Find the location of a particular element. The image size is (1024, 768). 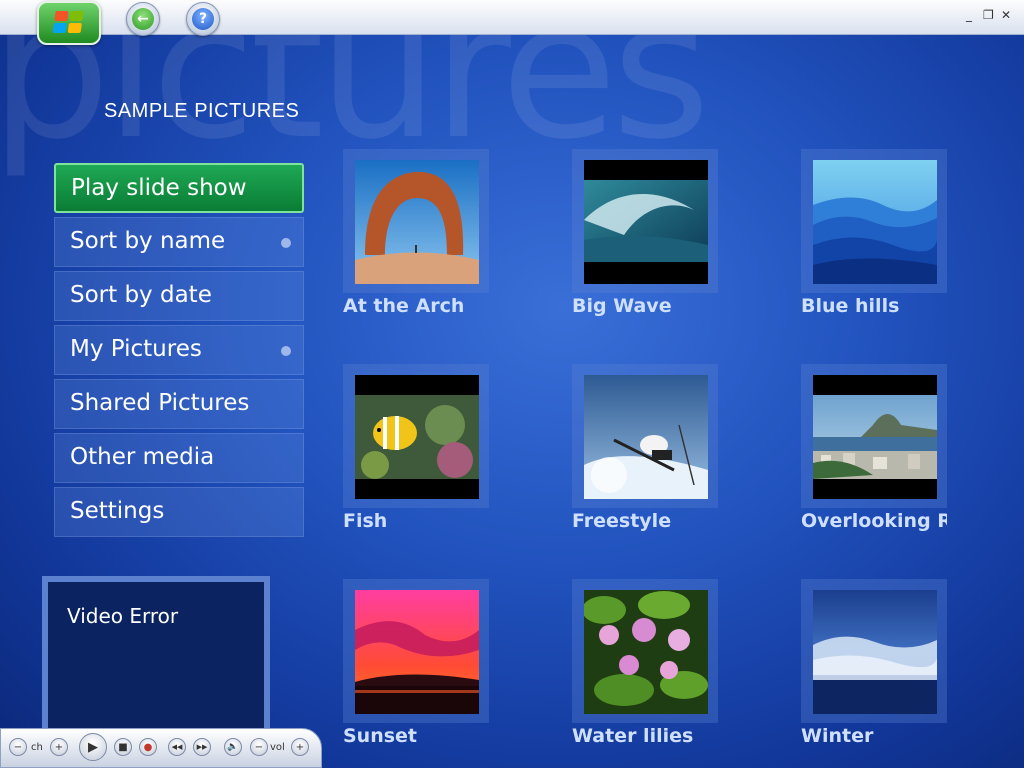

picture-label: Big Wave is located at coordinates (622, 306).